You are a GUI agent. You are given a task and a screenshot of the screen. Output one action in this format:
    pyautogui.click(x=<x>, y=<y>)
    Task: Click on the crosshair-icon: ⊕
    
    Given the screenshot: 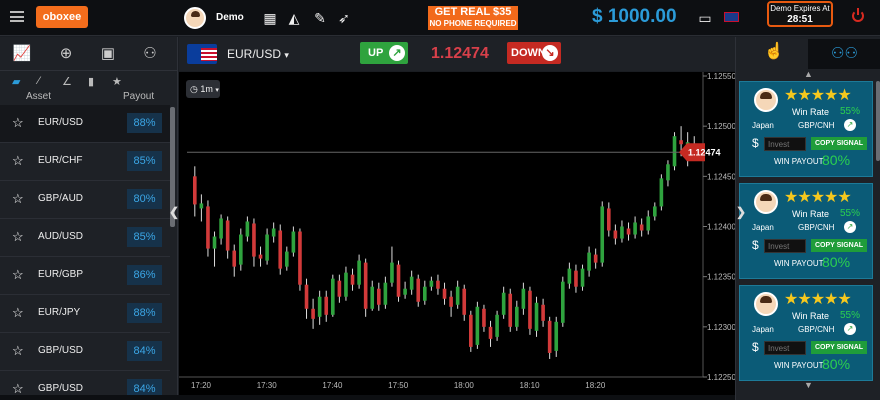 What is the action you would take?
    pyautogui.click(x=66, y=54)
    